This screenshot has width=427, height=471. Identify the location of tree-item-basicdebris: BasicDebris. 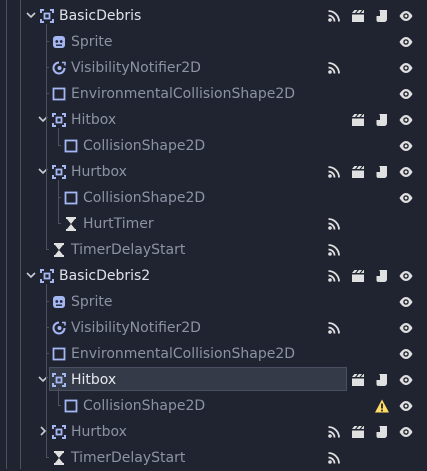
(213, 16).